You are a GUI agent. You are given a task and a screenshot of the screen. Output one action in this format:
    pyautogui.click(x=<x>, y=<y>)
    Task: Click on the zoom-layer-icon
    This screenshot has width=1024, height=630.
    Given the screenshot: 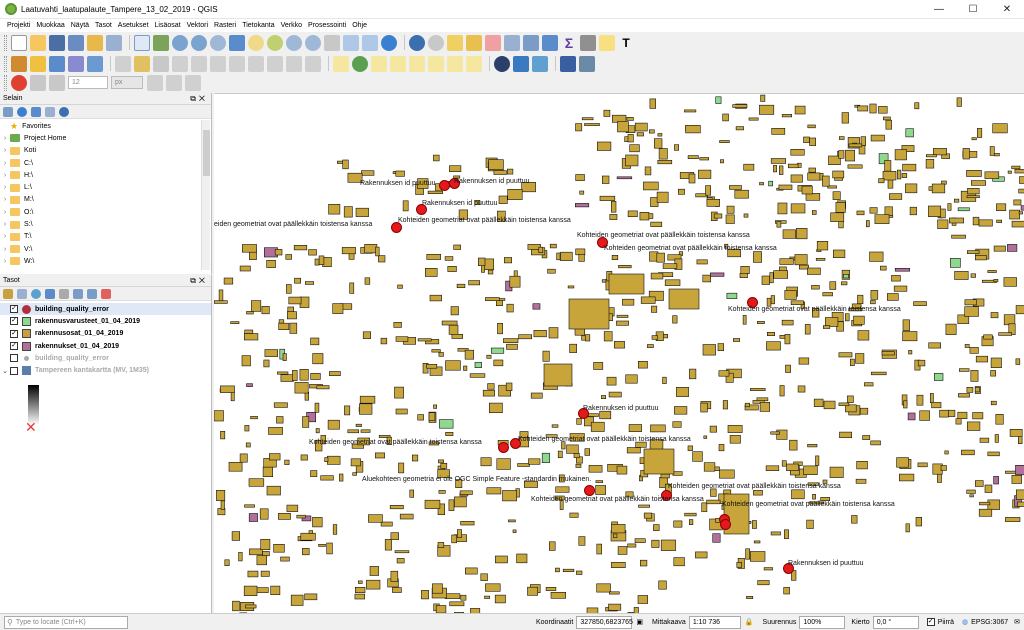 What is the action you would take?
    pyautogui.click(x=275, y=42)
    